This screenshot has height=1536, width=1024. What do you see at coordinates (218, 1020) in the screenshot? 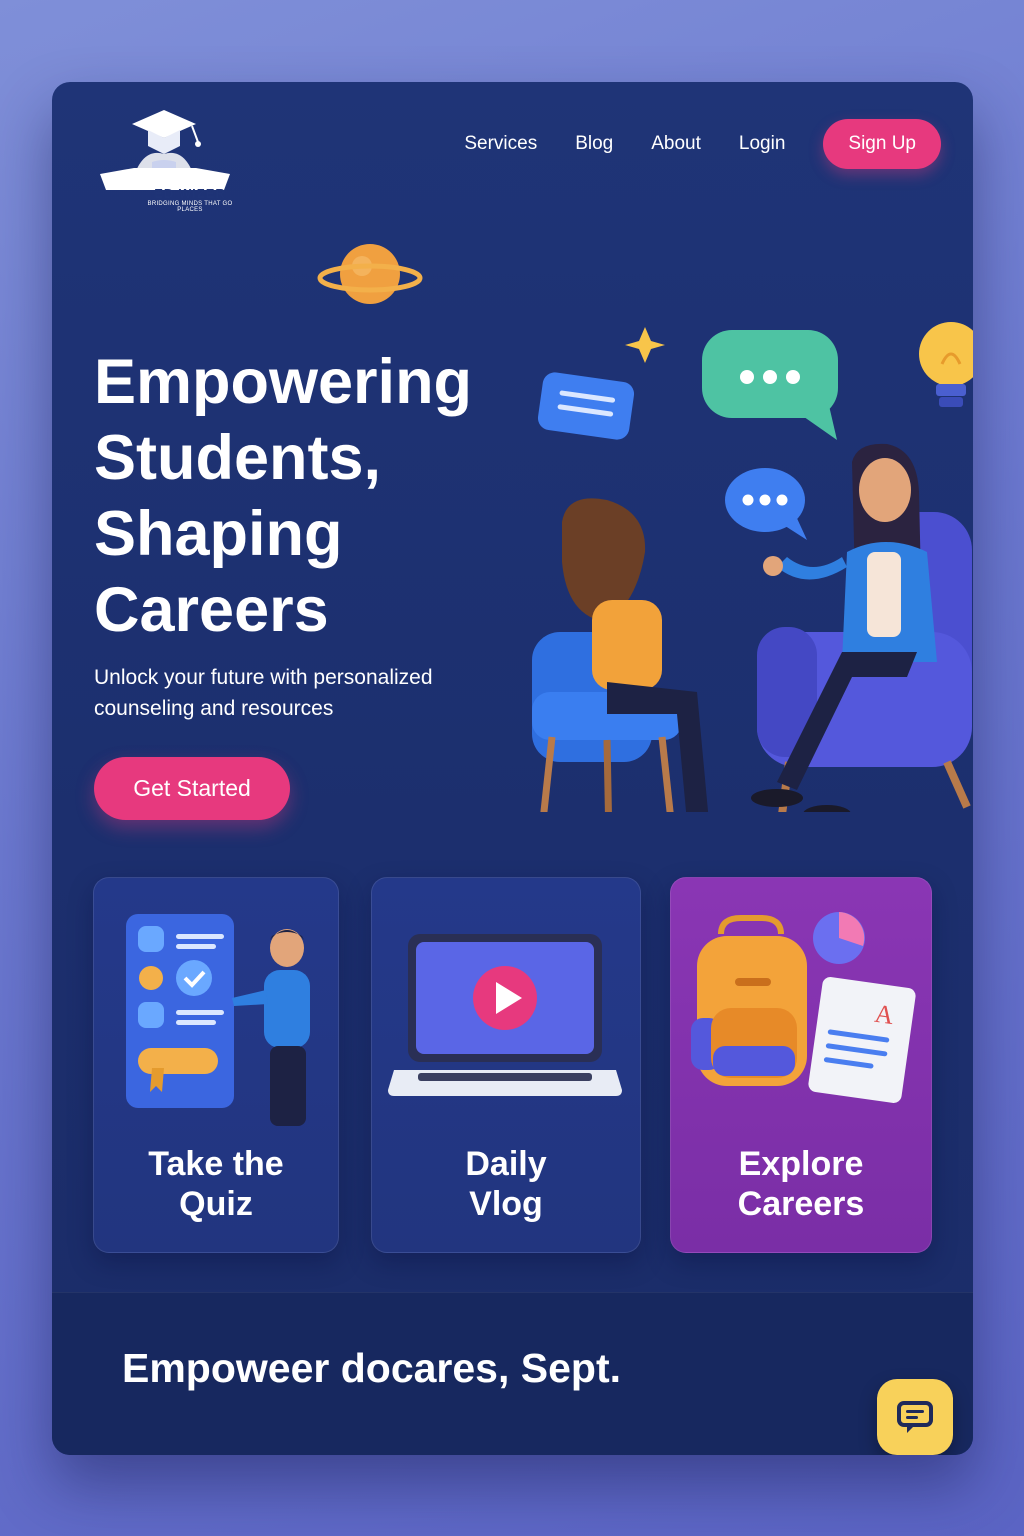
I see `quiz-board-icon` at bounding box center [218, 1020].